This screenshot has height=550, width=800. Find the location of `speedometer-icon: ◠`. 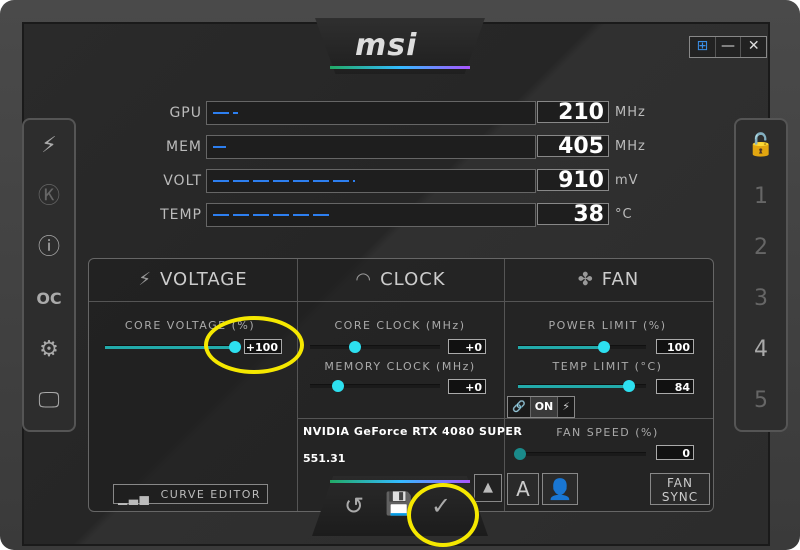

speedometer-icon: ◠ is located at coordinates (364, 279).